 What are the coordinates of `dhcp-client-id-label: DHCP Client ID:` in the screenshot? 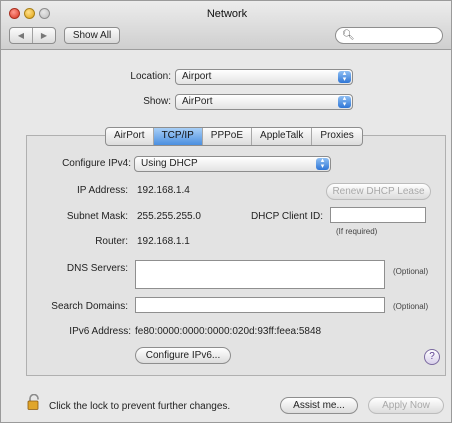 It's located at (286, 216).